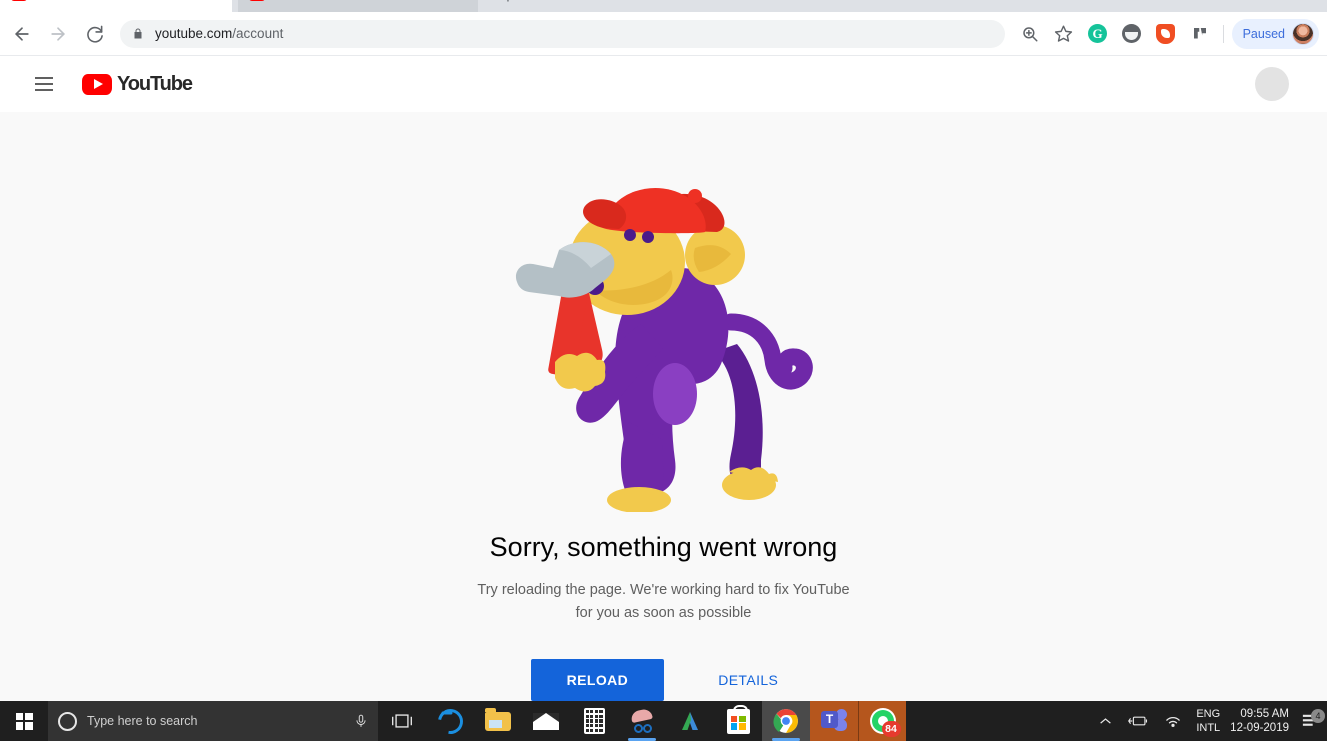 The image size is (1327, 741). I want to click on whatsapp-icon: 84, so click(885, 722).